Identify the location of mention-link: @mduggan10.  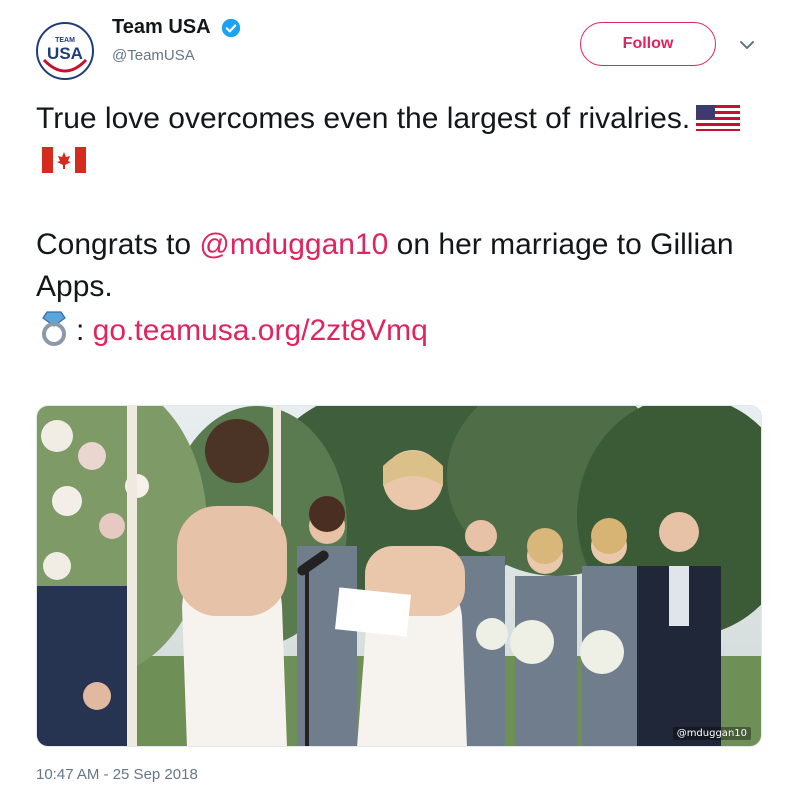
(293, 244).